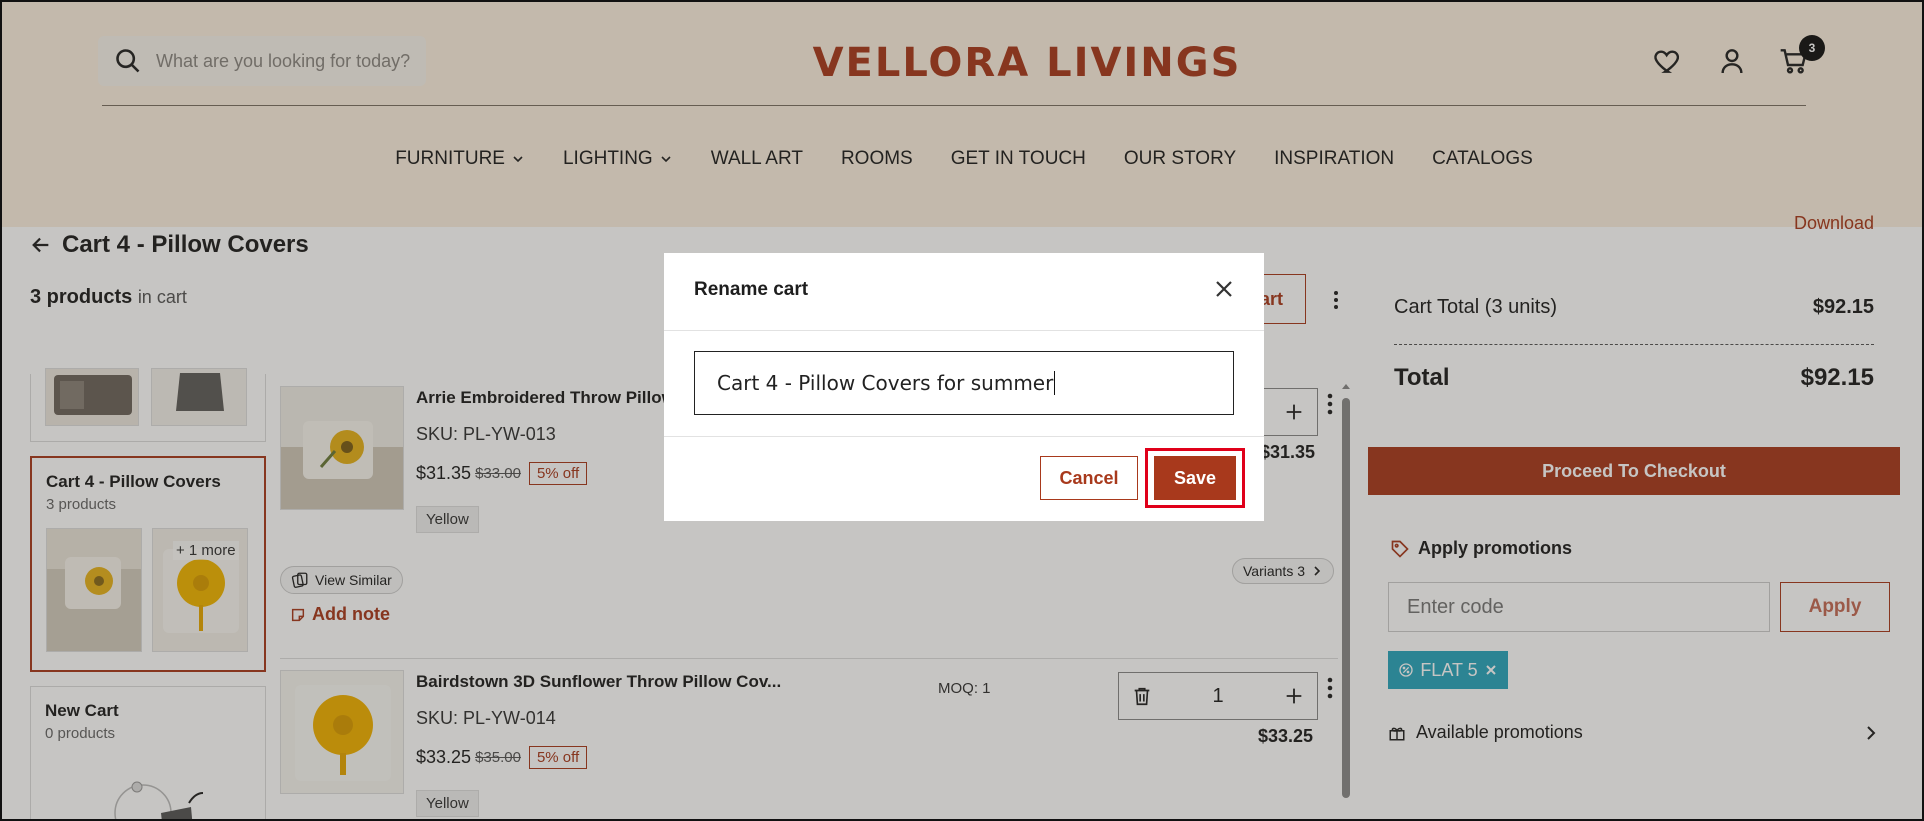 This screenshot has height=821, width=1924. What do you see at coordinates (1195, 478) in the screenshot?
I see `save-button: Save` at bounding box center [1195, 478].